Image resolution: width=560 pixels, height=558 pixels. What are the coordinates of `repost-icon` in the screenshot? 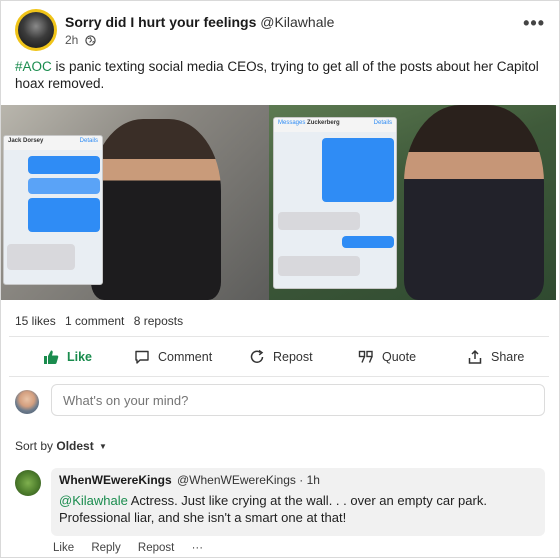 It's located at (257, 357).